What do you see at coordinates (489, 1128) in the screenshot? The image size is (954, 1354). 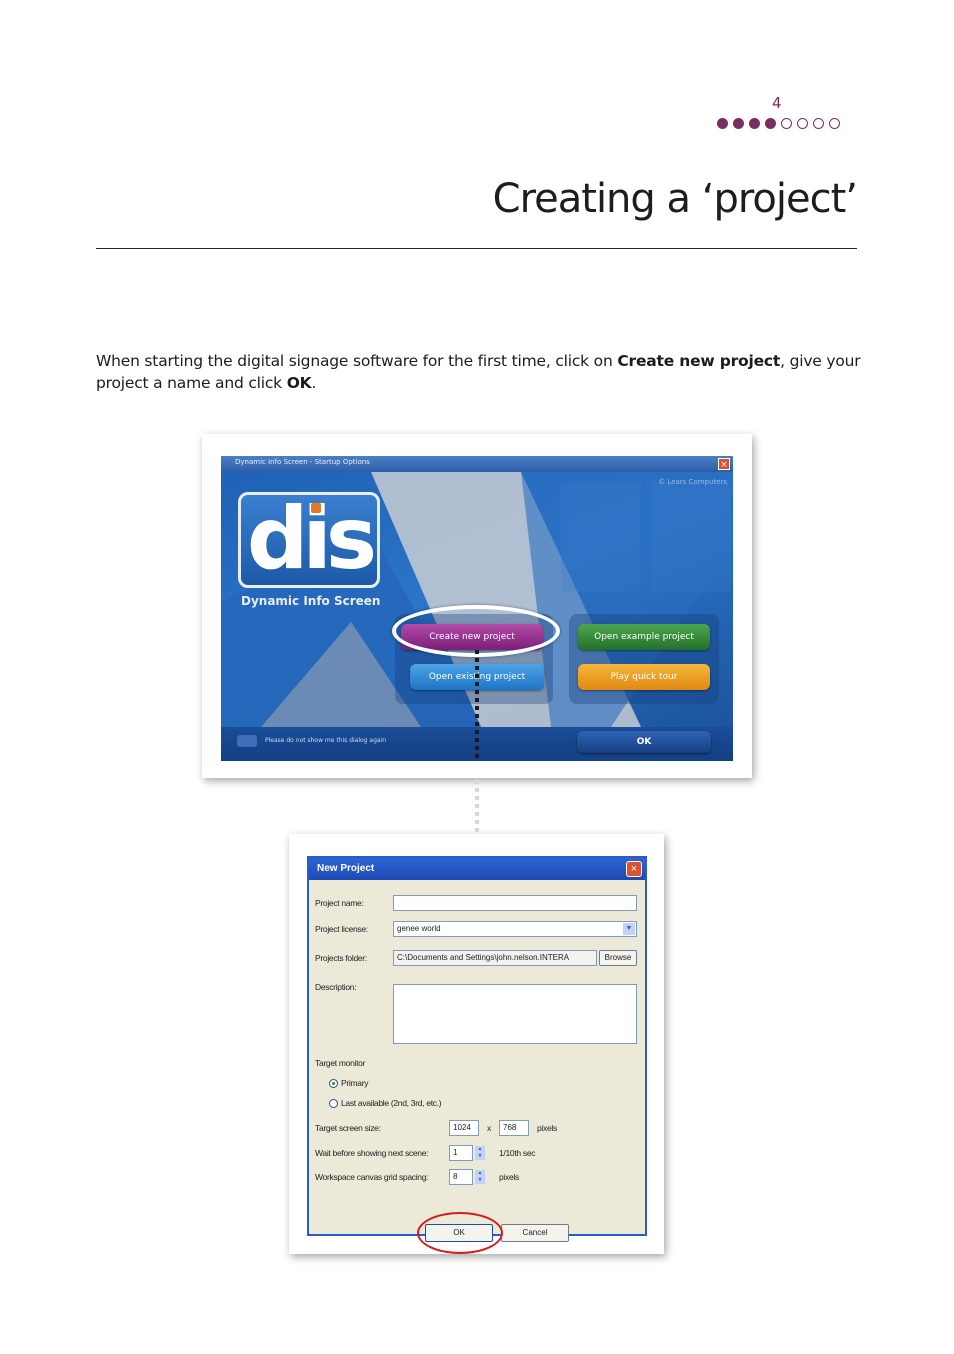 I see `times-label: x` at bounding box center [489, 1128].